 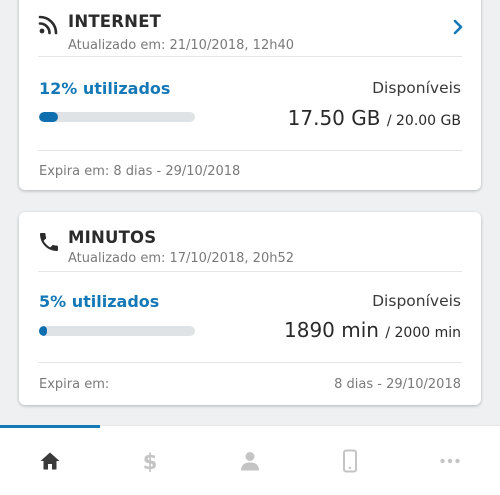 I want to click on nav-home, so click(x=50, y=460).